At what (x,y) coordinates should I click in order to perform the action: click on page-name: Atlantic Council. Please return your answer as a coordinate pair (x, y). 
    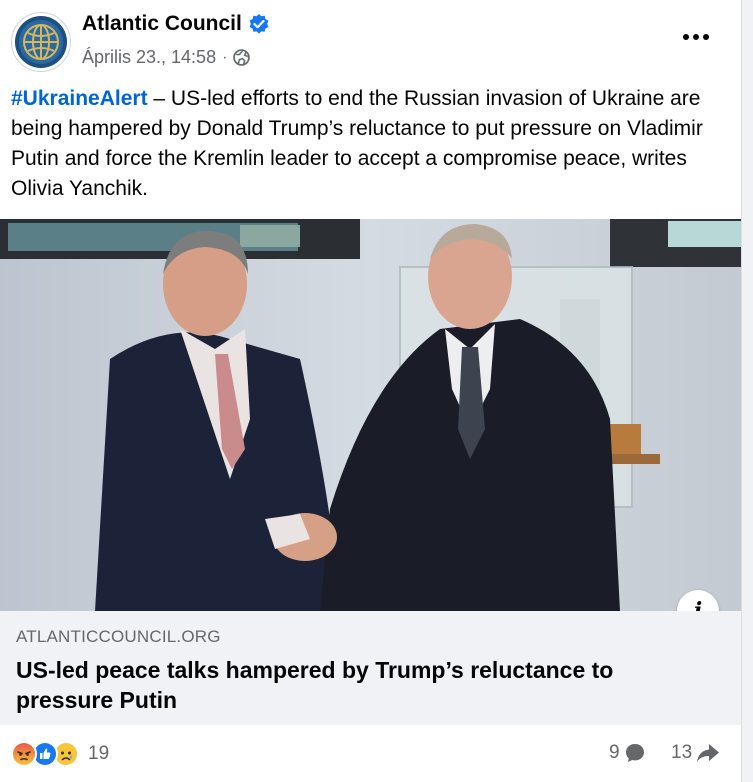
    Looking at the image, I should click on (162, 24).